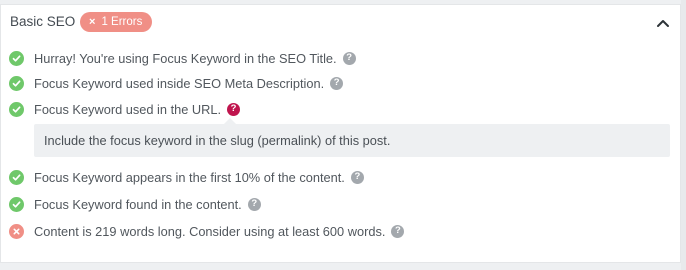 This screenshot has width=686, height=270. I want to click on panel-header: Basic SEO × 1 Errors, so click(340, 22).